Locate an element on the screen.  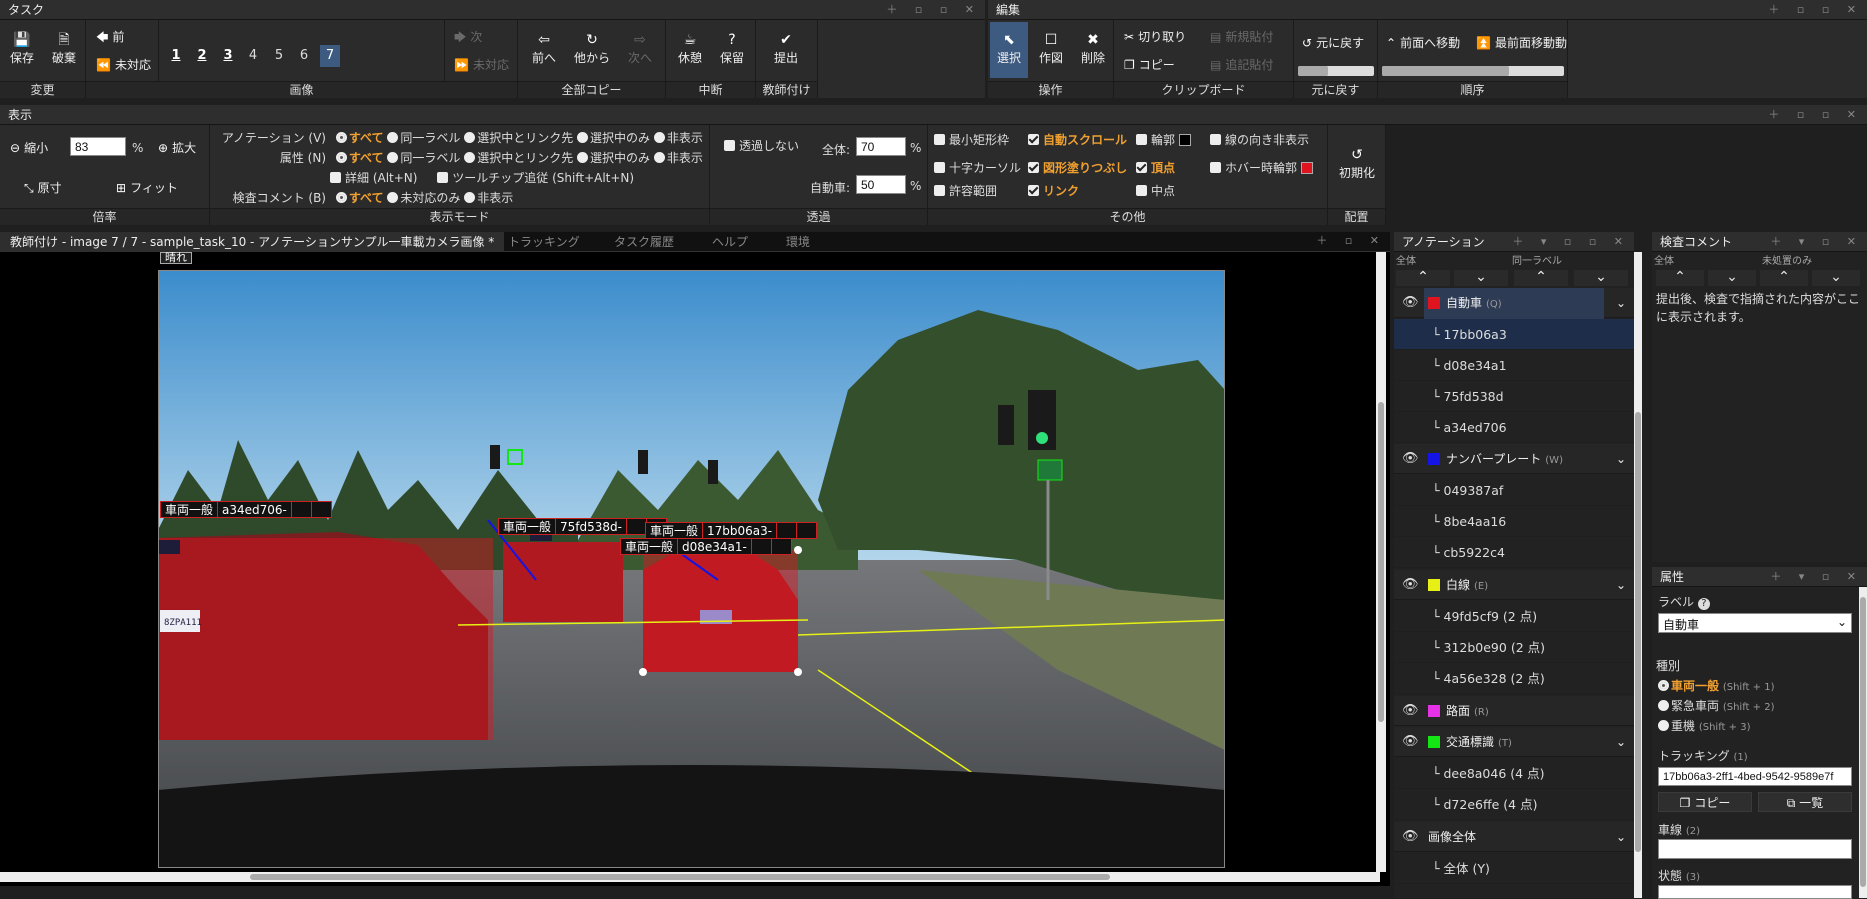
category-car: 👁 自動車 (Q) ⌄ is located at coordinates (1514, 304).